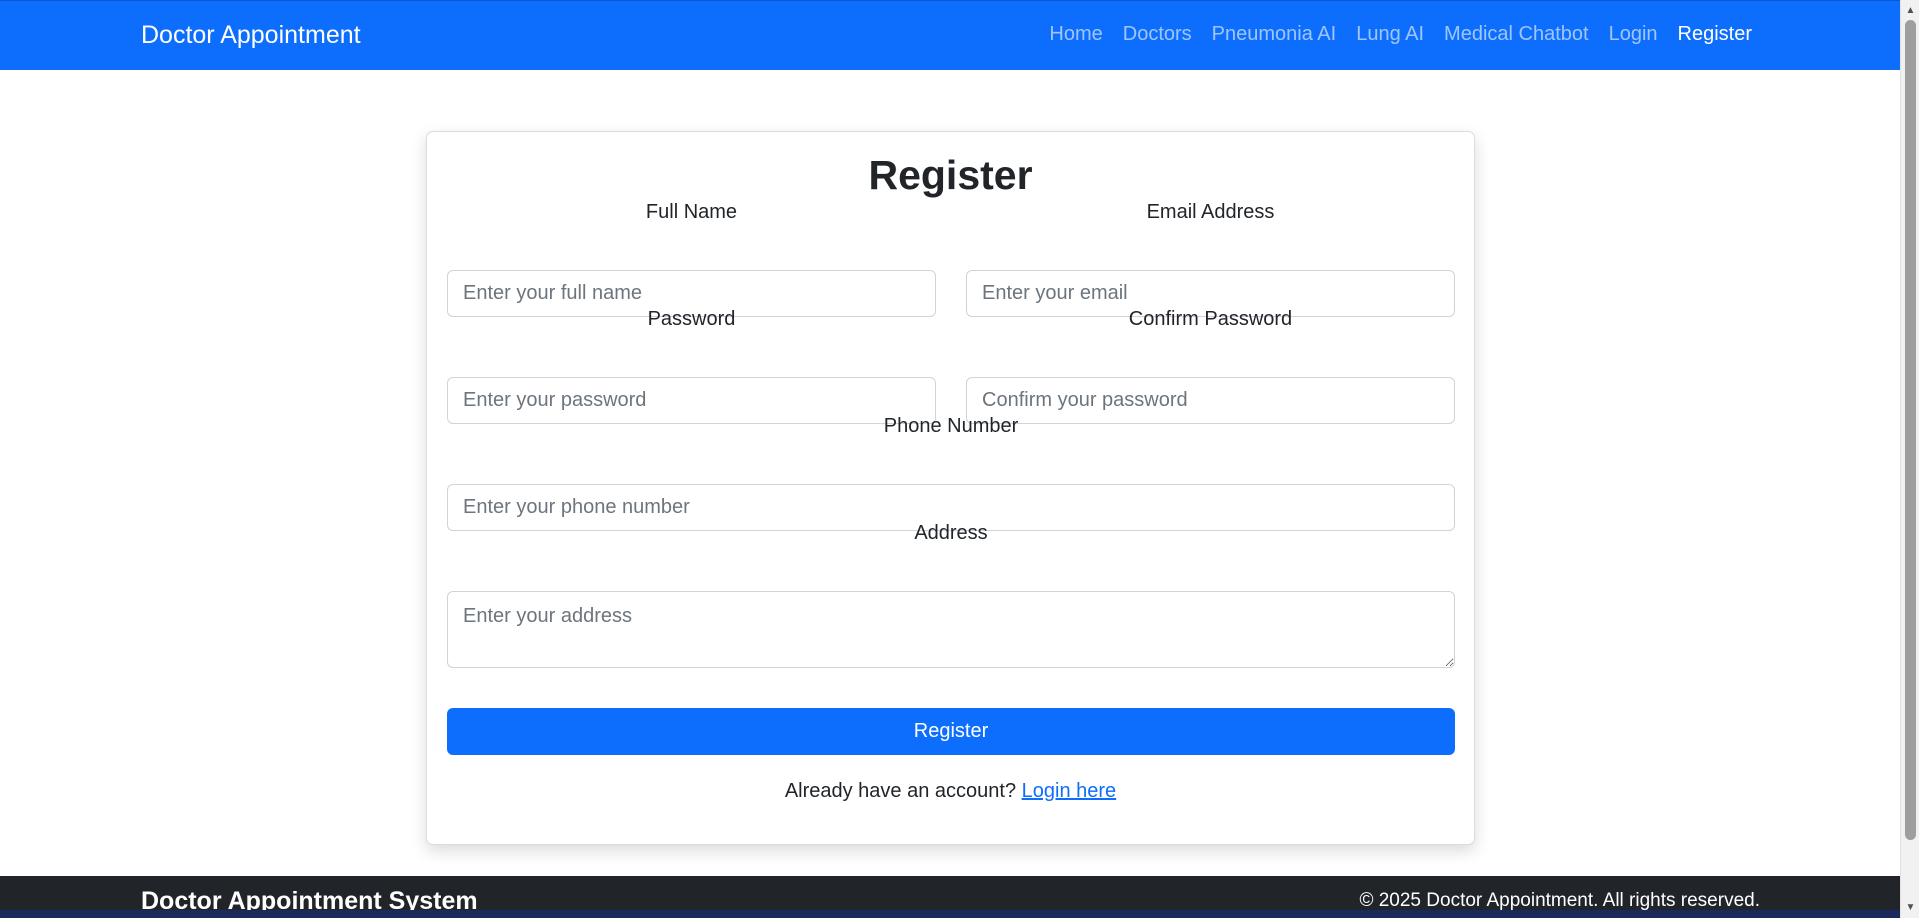  I want to click on address-label: Address, so click(951, 533).